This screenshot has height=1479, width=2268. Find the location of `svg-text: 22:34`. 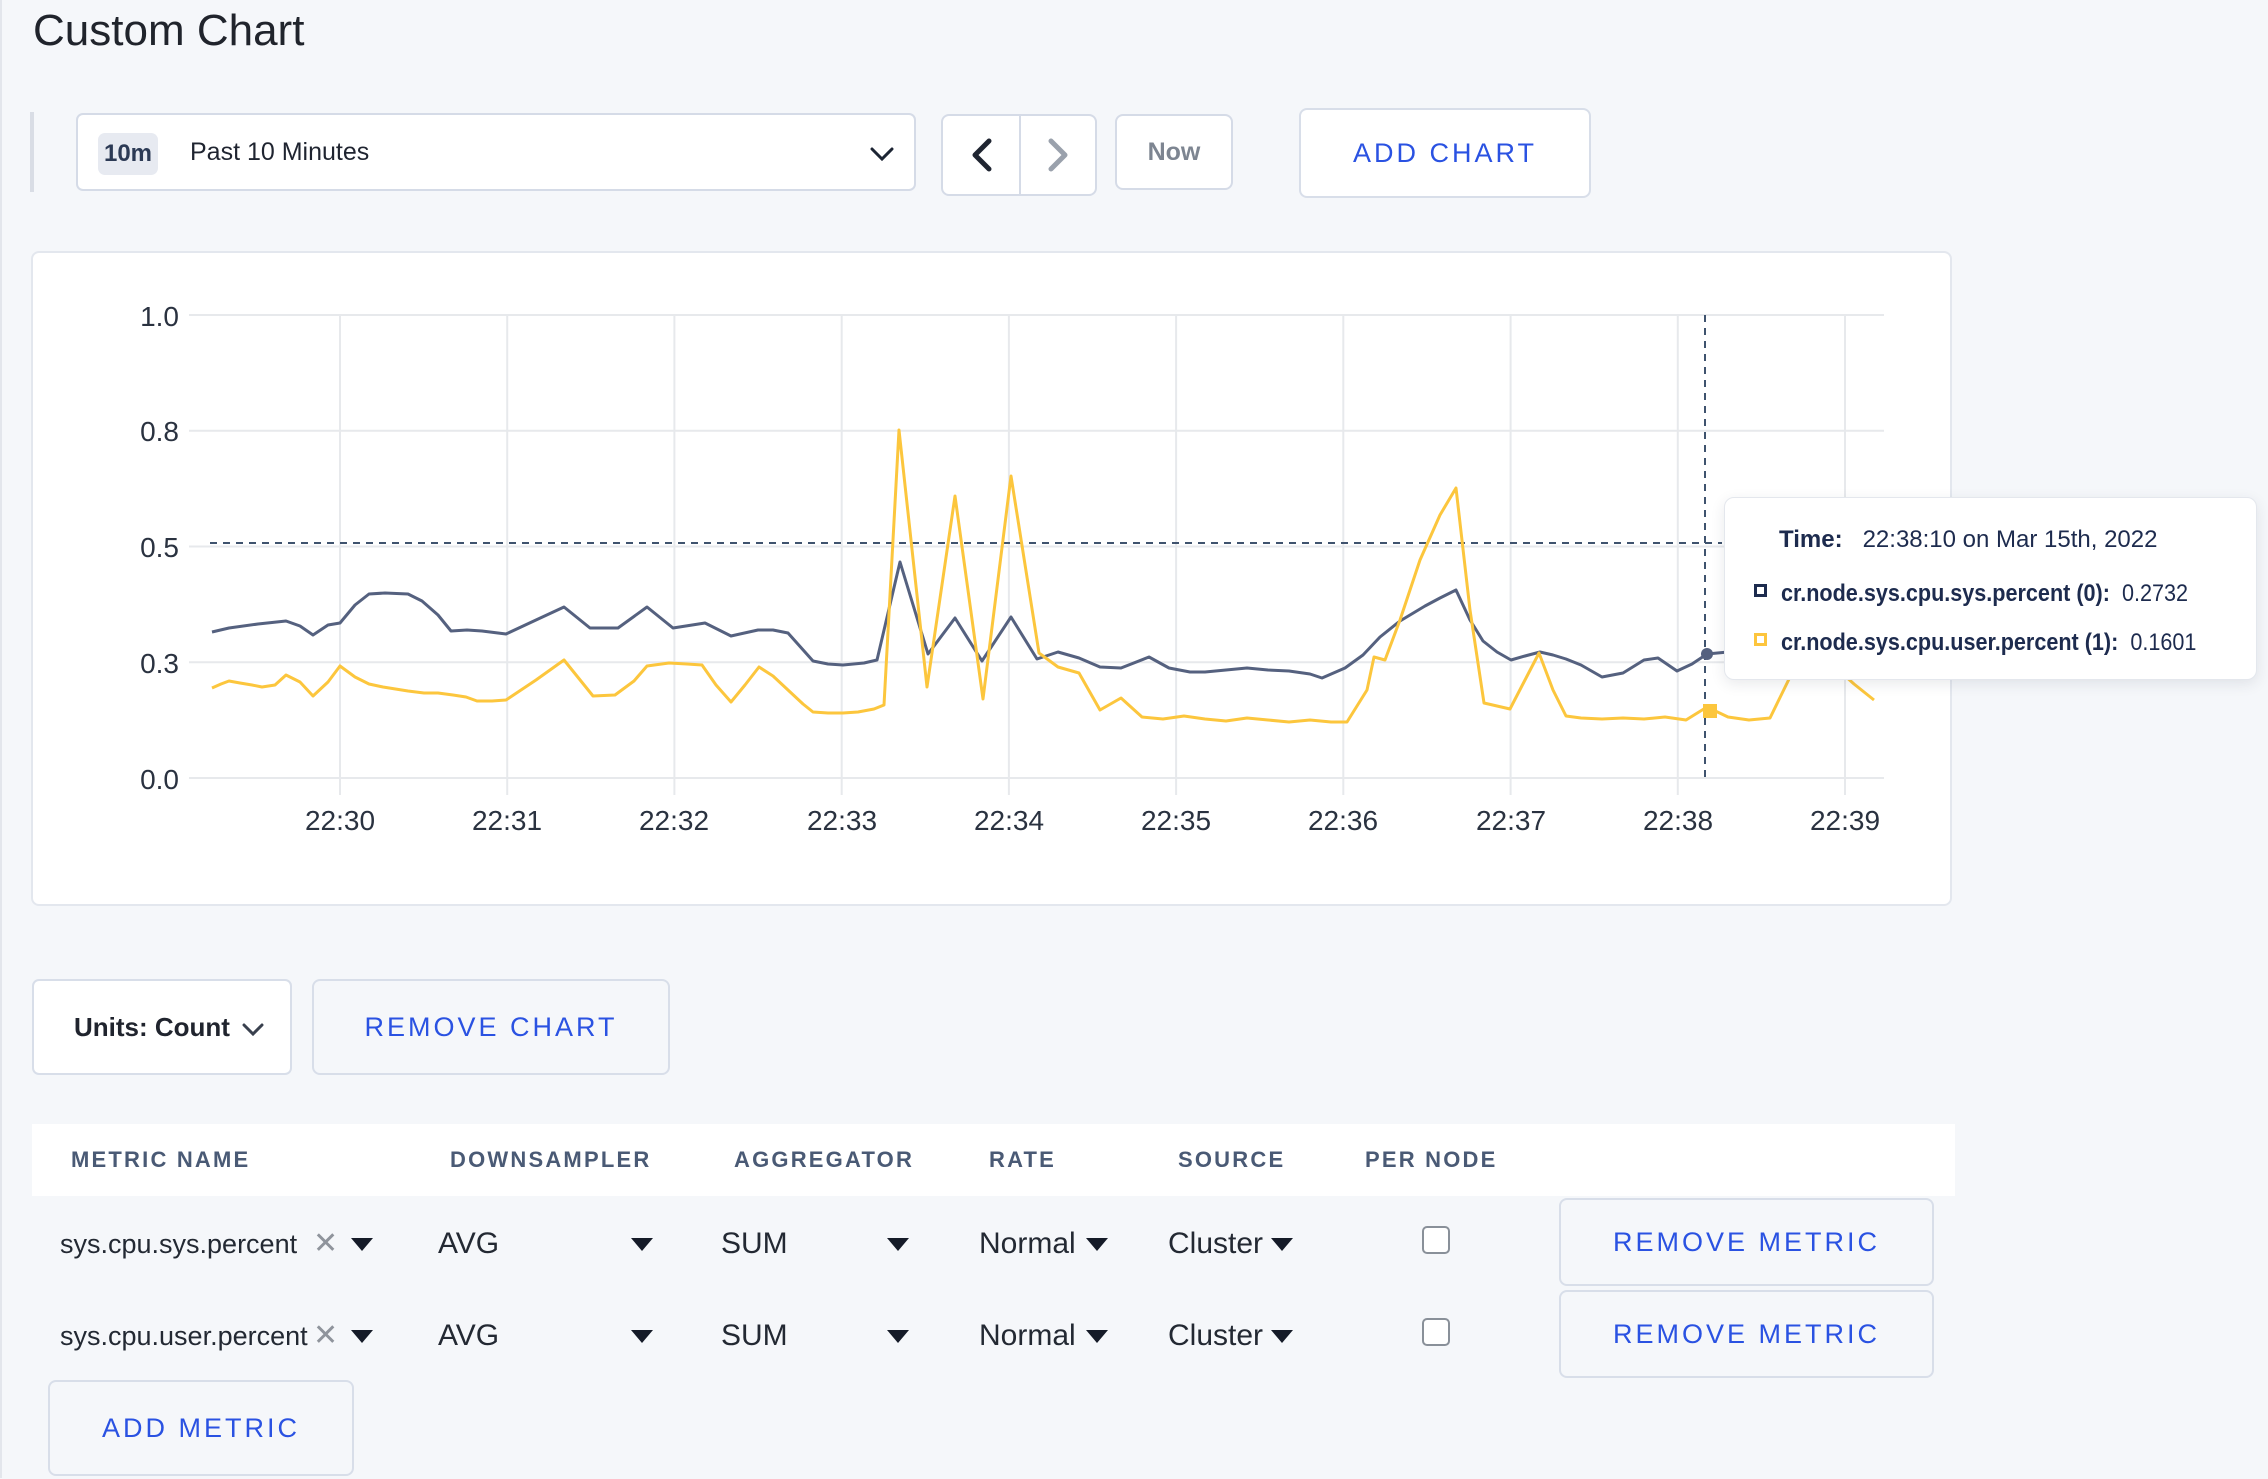

svg-text: 22:34 is located at coordinates (1009, 820).